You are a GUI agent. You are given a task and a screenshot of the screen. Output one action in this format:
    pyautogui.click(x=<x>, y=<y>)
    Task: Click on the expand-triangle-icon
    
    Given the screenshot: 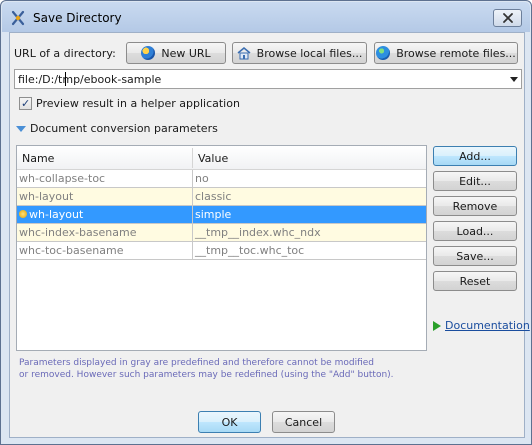 What is the action you would take?
    pyautogui.click(x=21, y=129)
    